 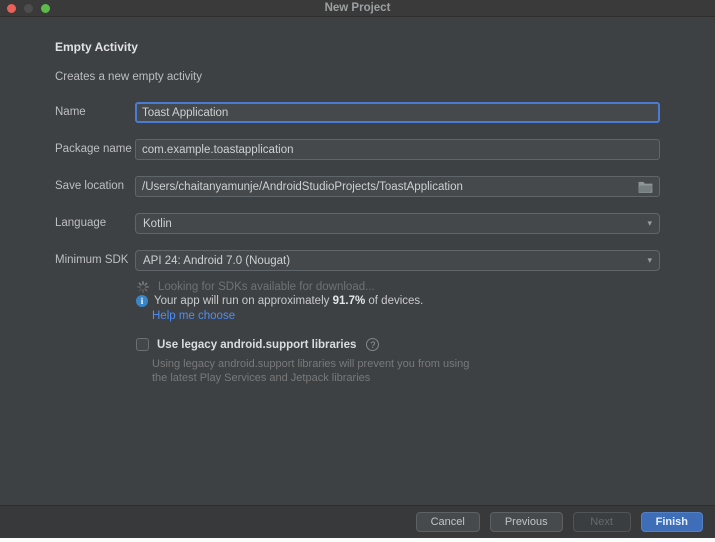 I want to click on minimum-sdk-combobox: API 24: Android 7.0 (Nougat) ▾, so click(x=397, y=260).